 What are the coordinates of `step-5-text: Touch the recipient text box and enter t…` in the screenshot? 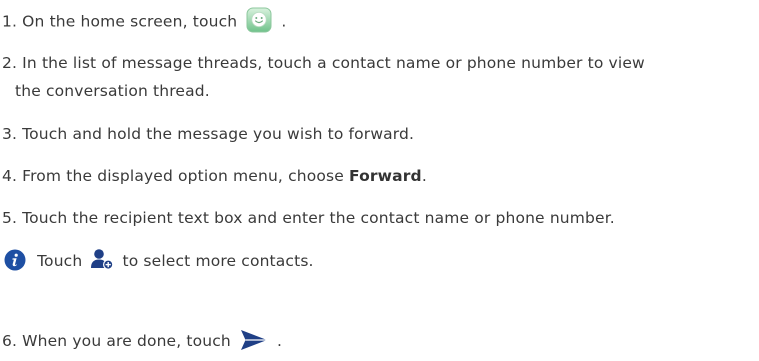 It's located at (318, 218).